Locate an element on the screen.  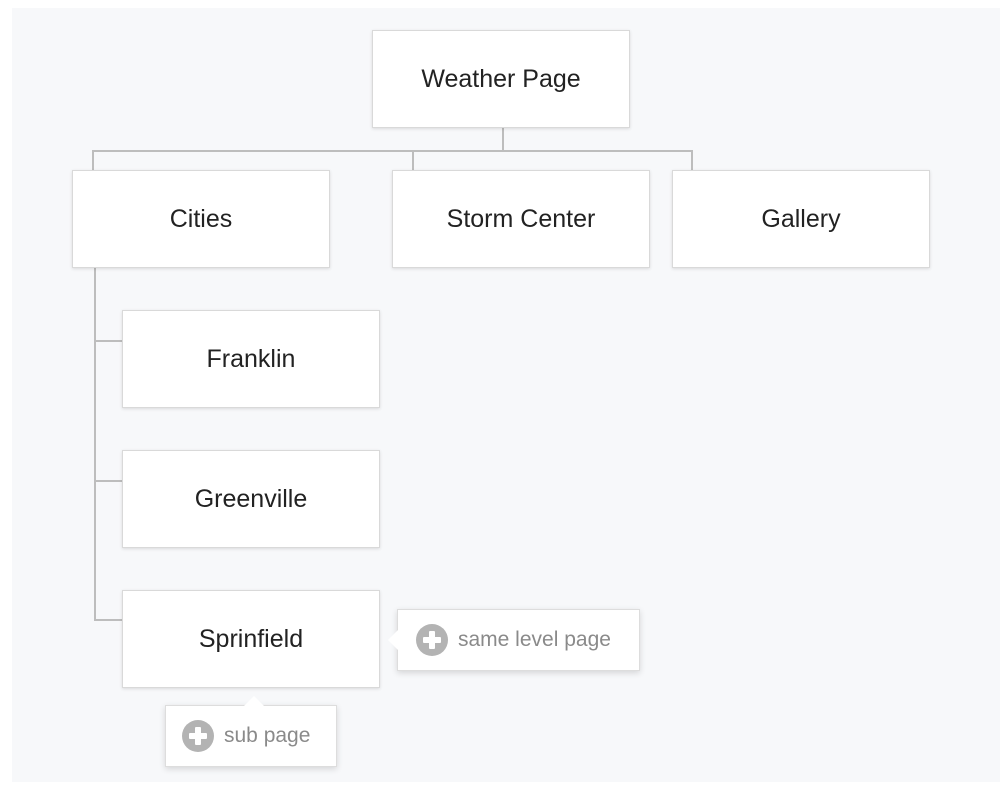
node-label: Franklin is located at coordinates (251, 358).